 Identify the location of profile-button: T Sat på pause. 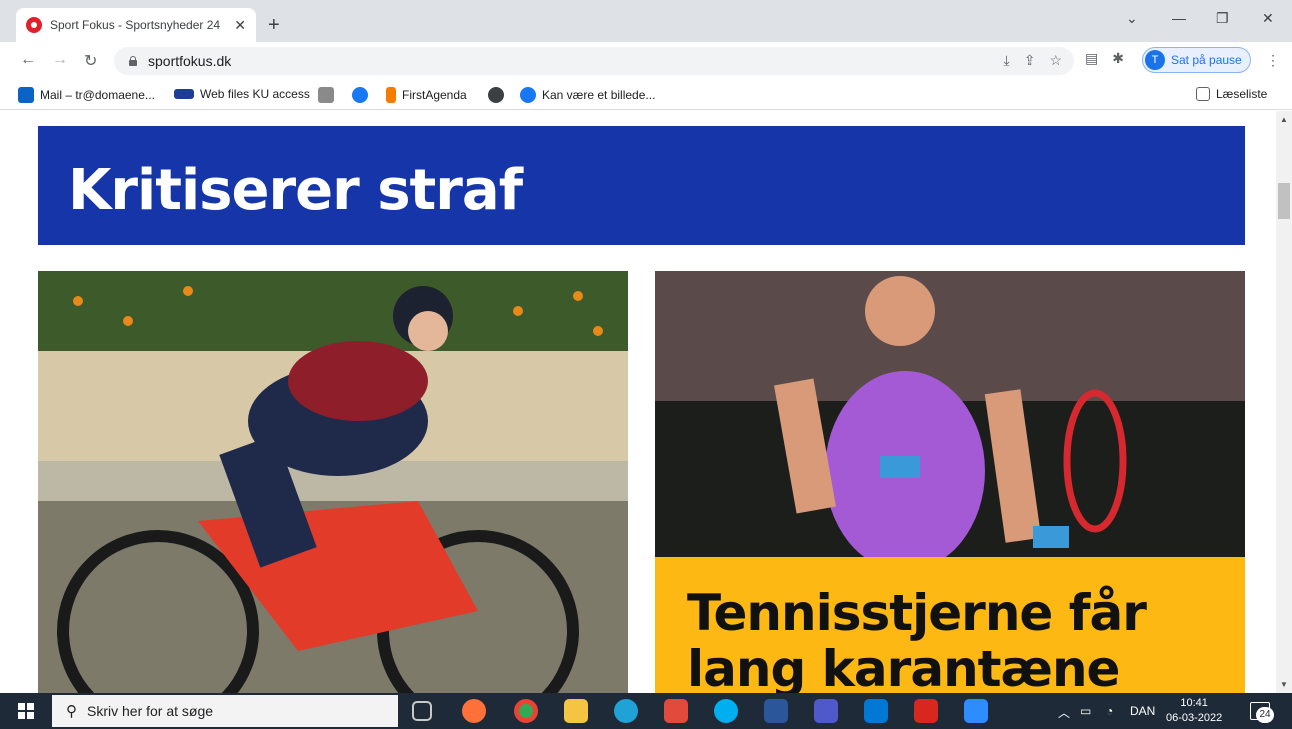
(1196, 60).